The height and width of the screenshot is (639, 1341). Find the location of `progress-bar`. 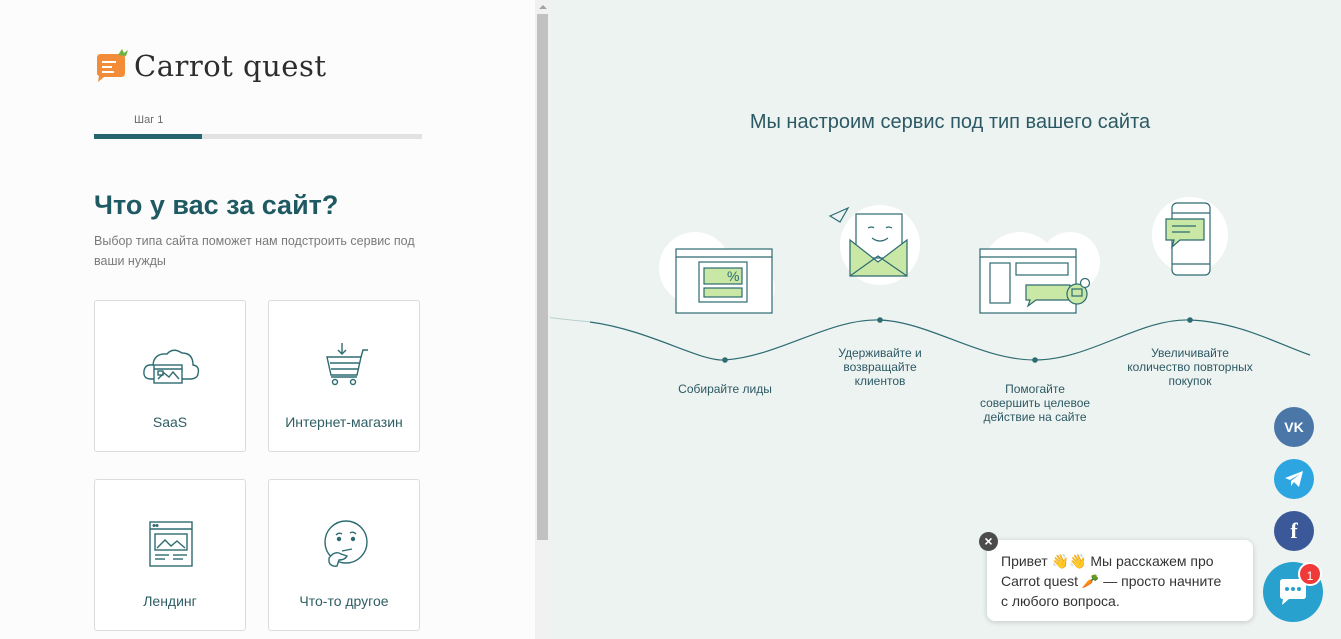

progress-bar is located at coordinates (258, 136).